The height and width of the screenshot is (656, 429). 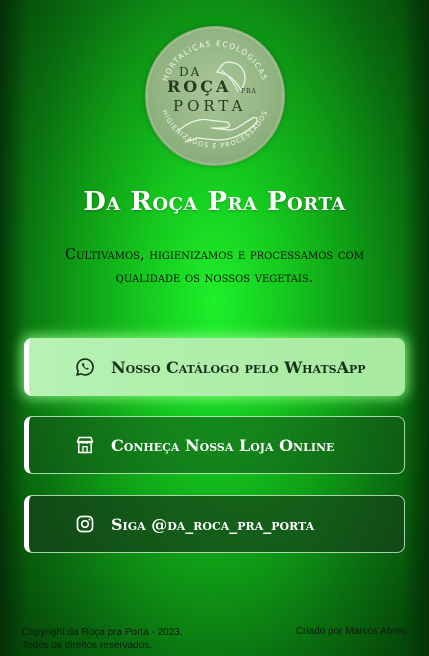 I want to click on online-store-button: Conheça Nossa Loja Online, so click(x=214, y=445).